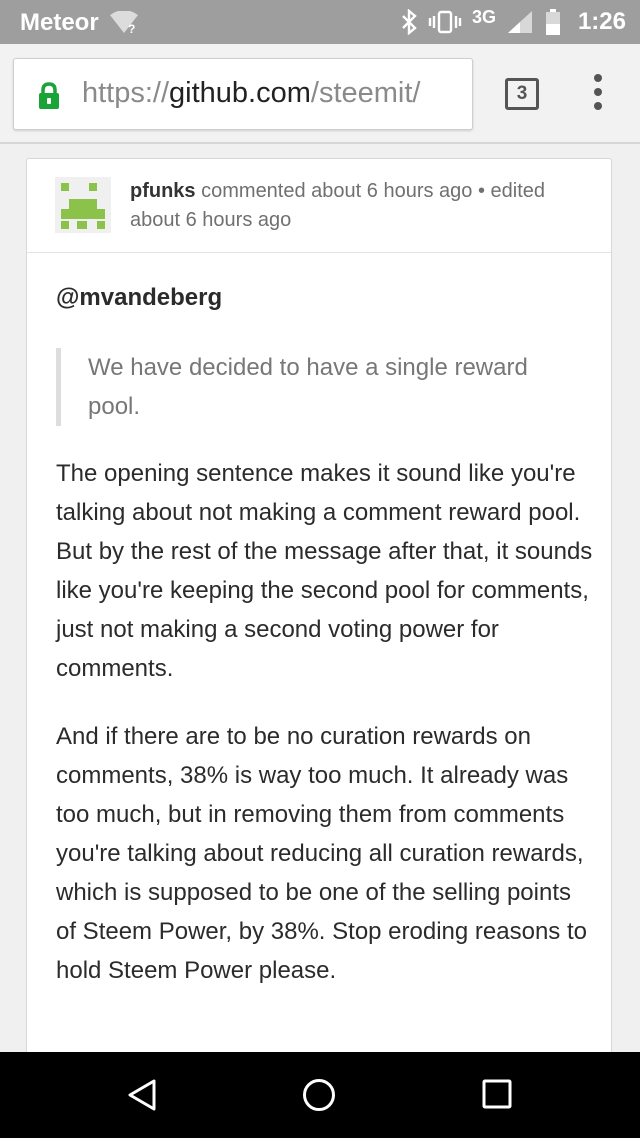  Describe the element at coordinates (83, 205) in the screenshot. I see `avatar` at that location.